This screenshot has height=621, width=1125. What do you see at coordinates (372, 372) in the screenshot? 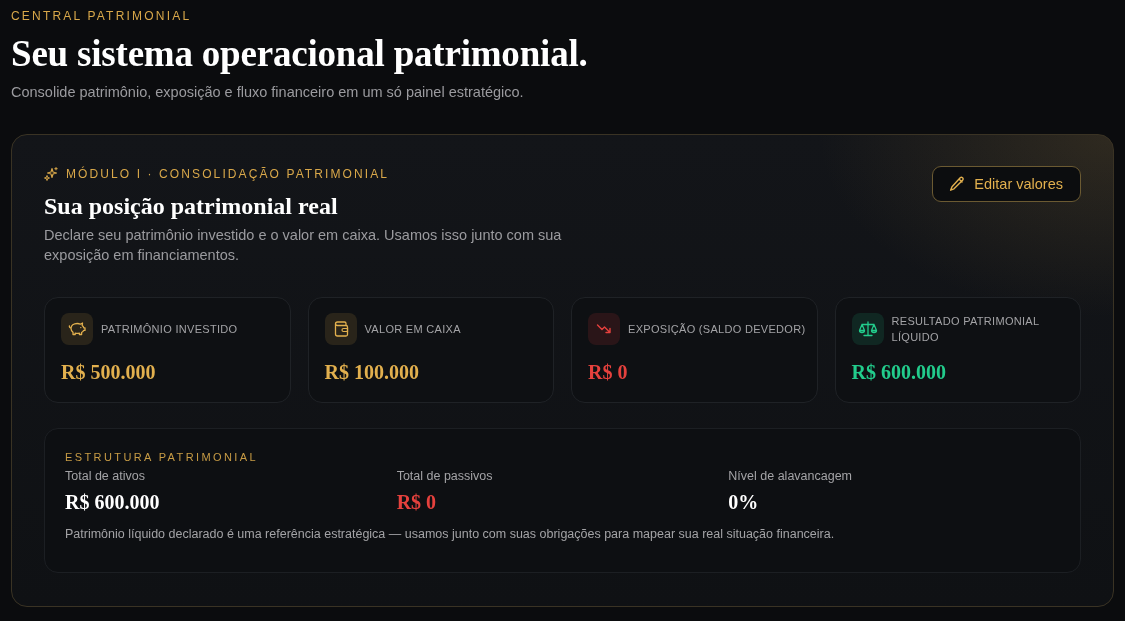
I see `metric-value: R$ 100.000` at bounding box center [372, 372].